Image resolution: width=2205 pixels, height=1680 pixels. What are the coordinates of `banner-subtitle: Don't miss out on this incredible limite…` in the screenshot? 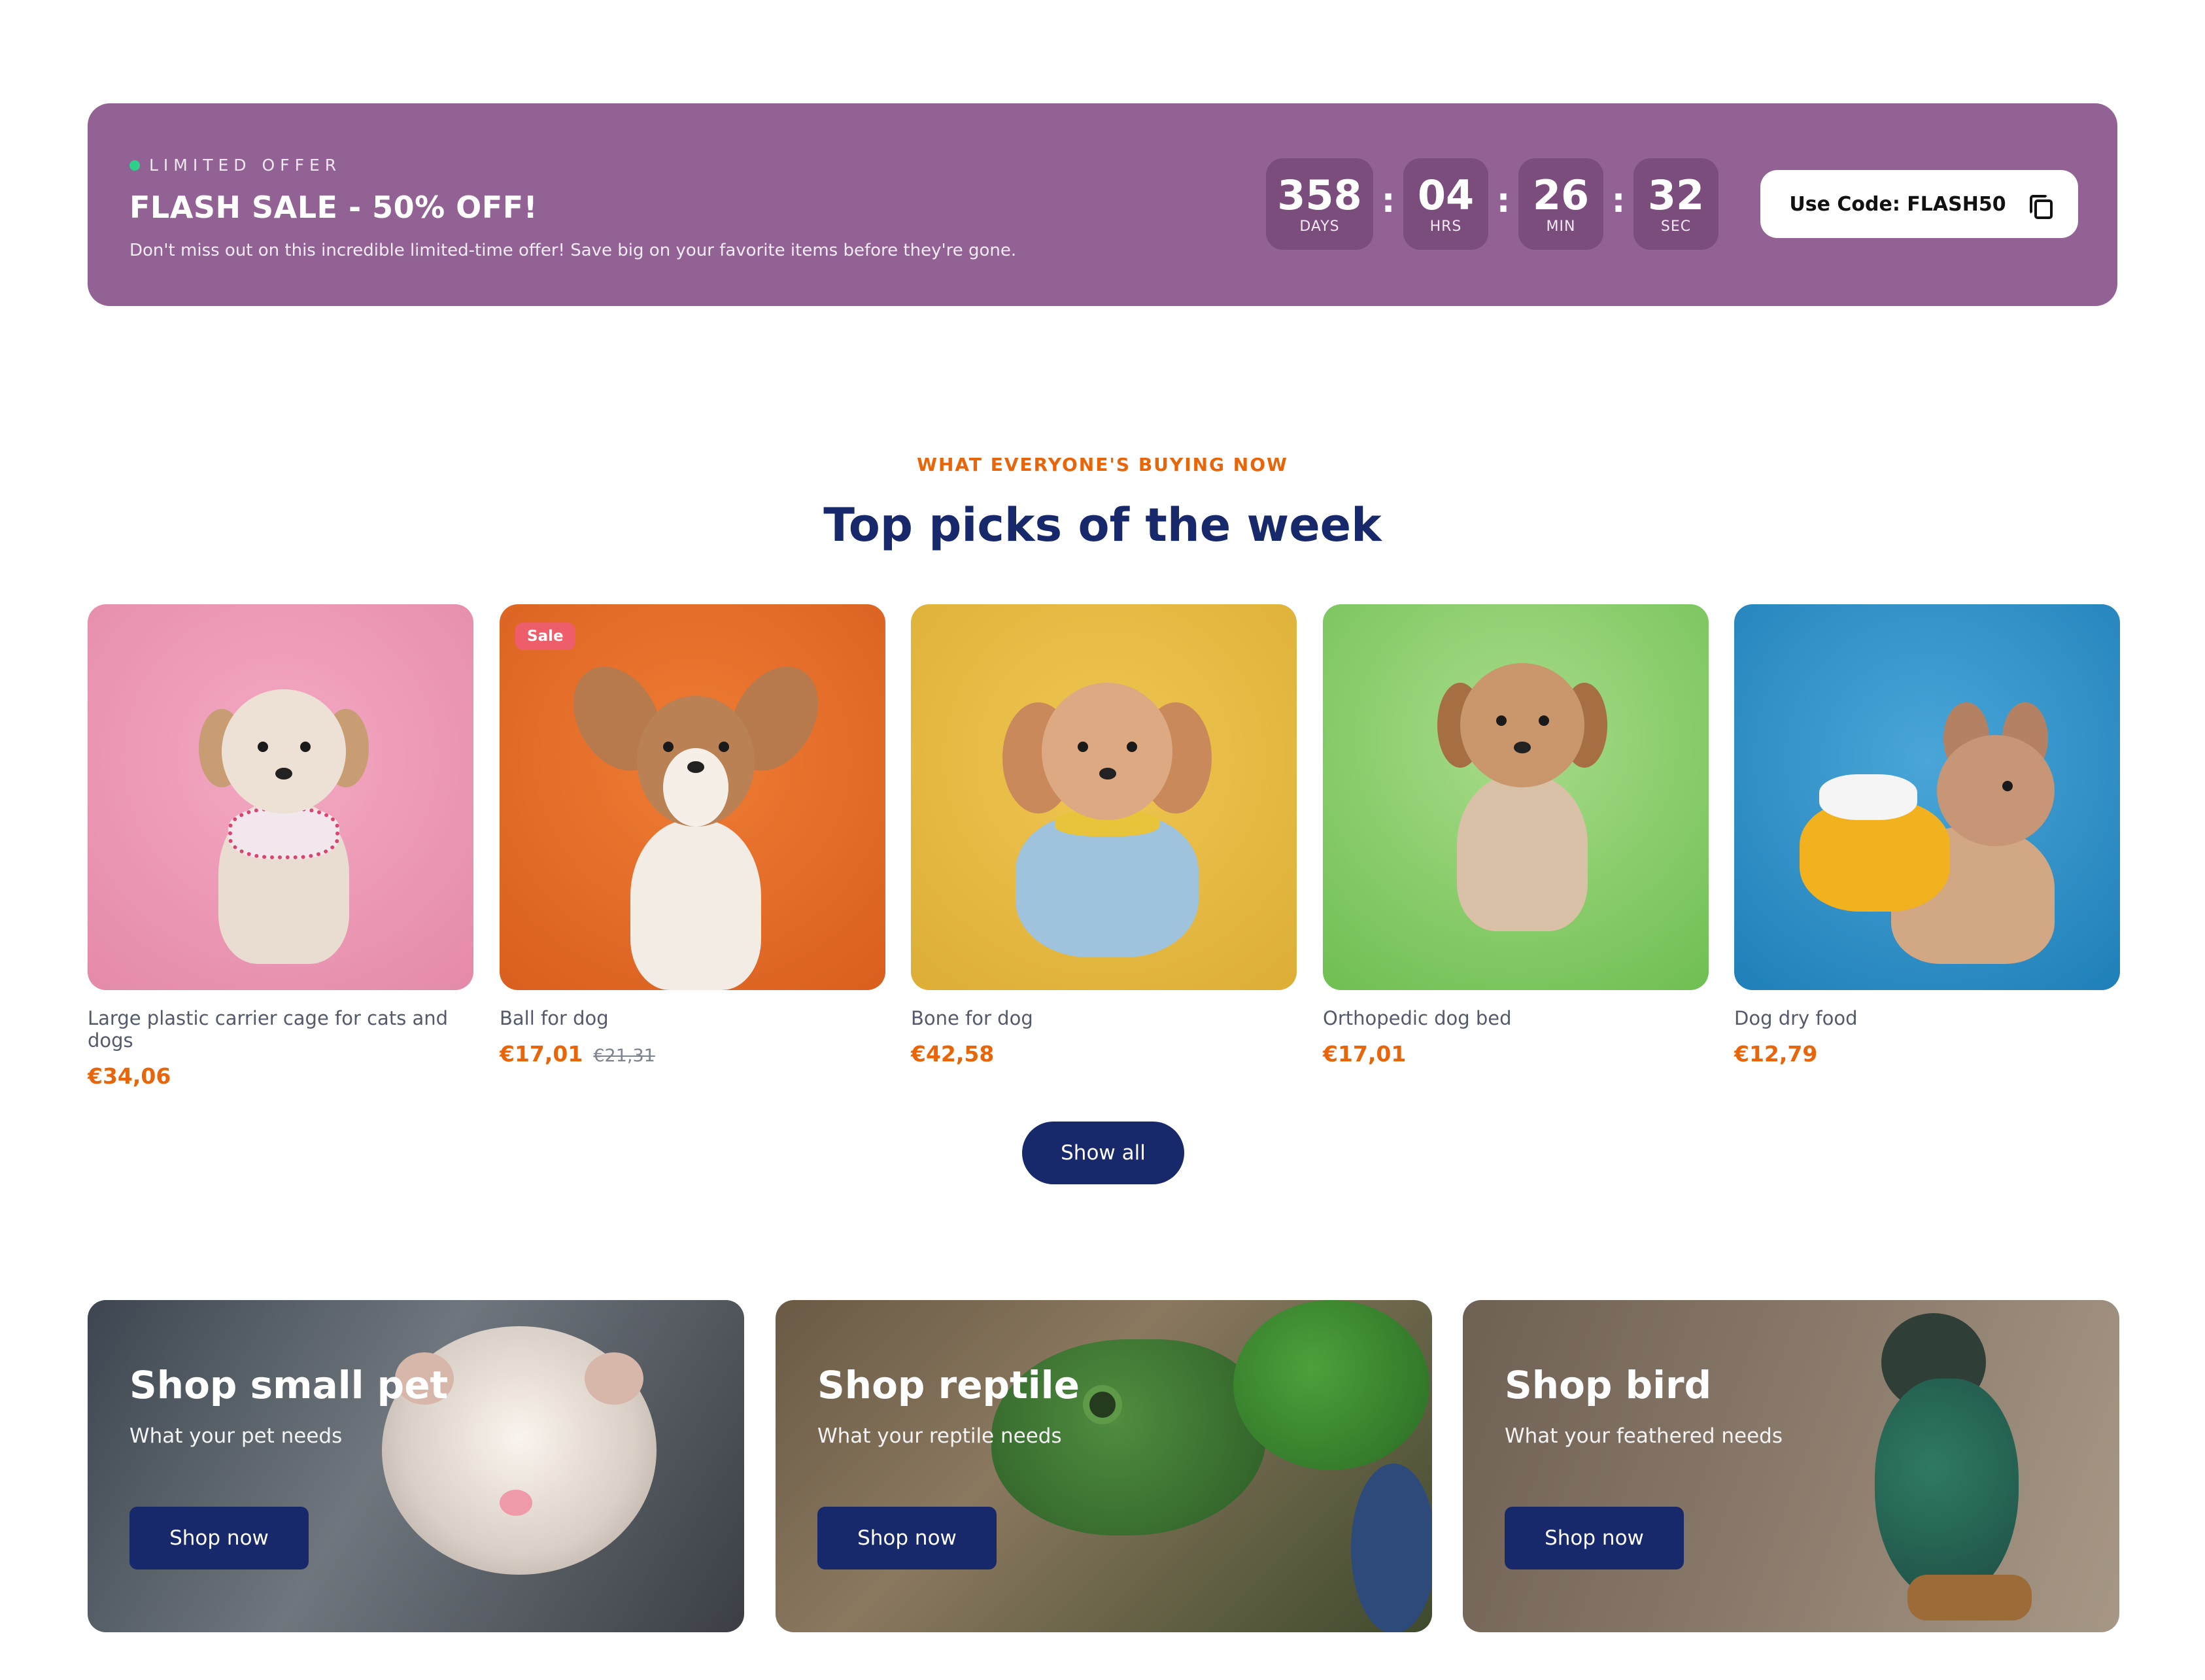 It's located at (573, 250).